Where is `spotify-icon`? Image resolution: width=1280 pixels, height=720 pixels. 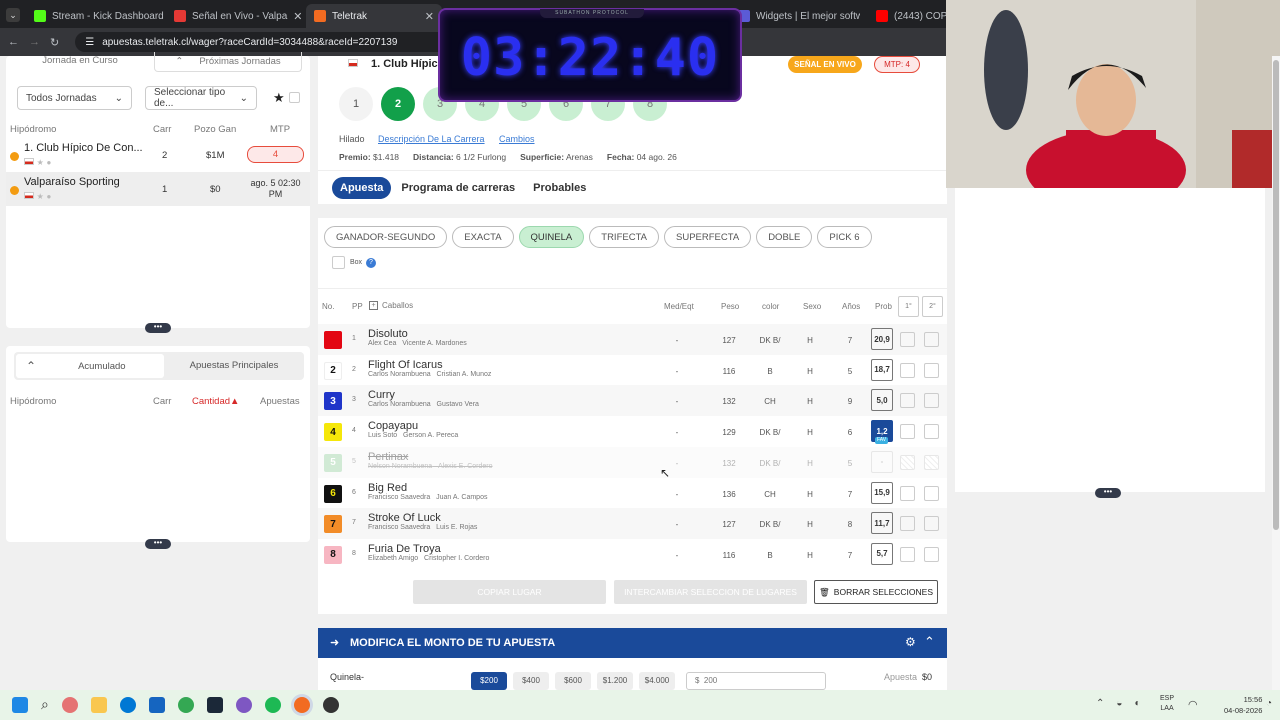
spotify-icon is located at coordinates (272, 704).